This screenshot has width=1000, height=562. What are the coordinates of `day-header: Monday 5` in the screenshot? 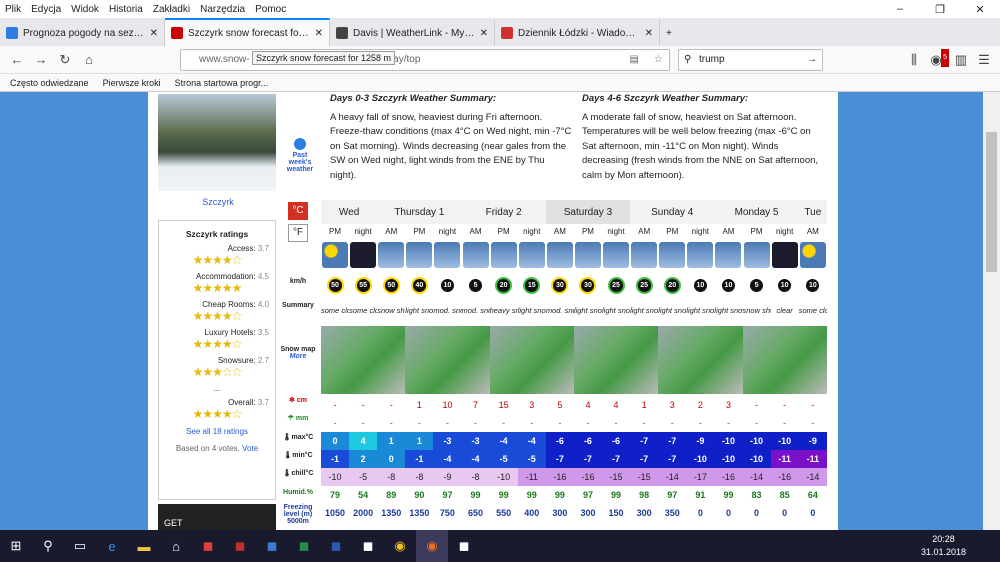 It's located at (756, 212).